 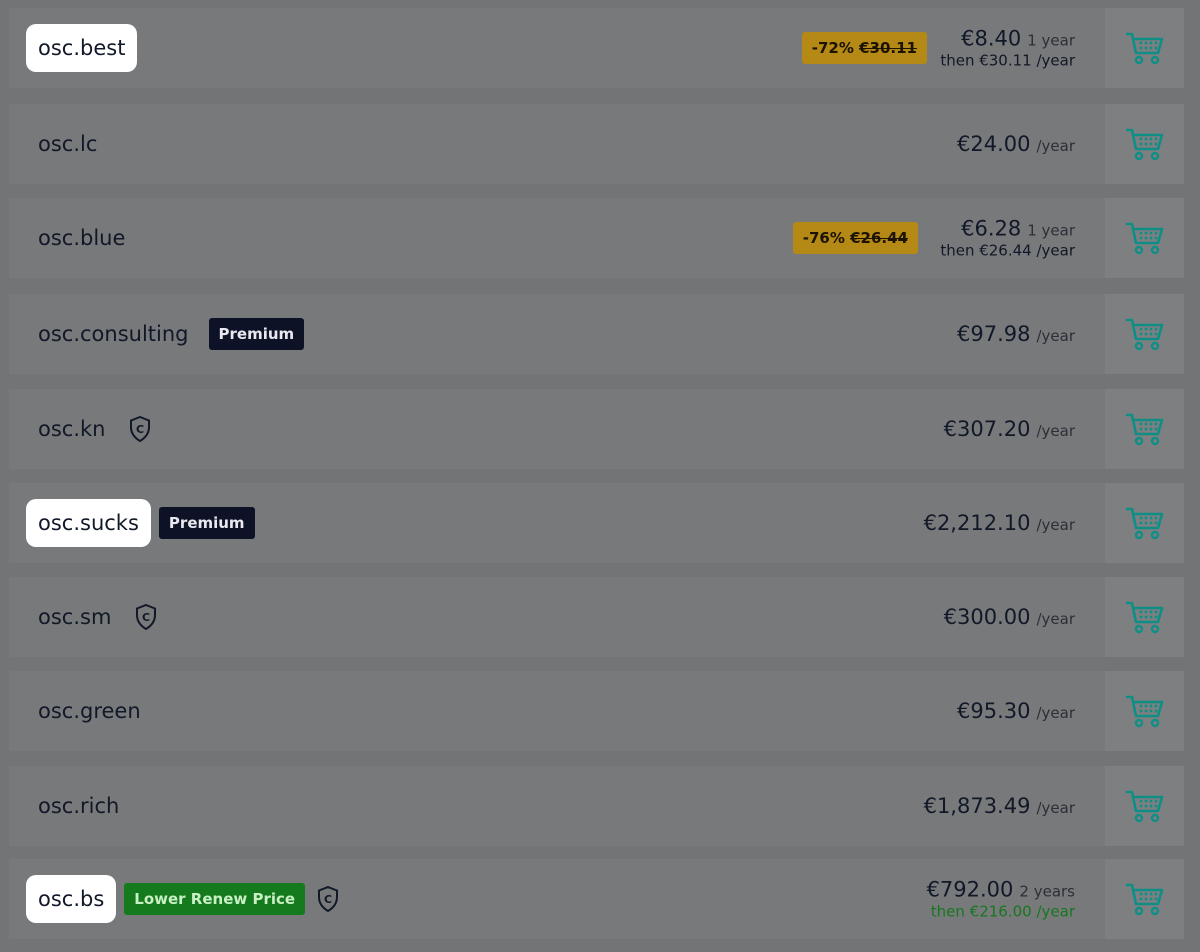 I want to click on discount-percent: -72%, so click(x=832, y=48).